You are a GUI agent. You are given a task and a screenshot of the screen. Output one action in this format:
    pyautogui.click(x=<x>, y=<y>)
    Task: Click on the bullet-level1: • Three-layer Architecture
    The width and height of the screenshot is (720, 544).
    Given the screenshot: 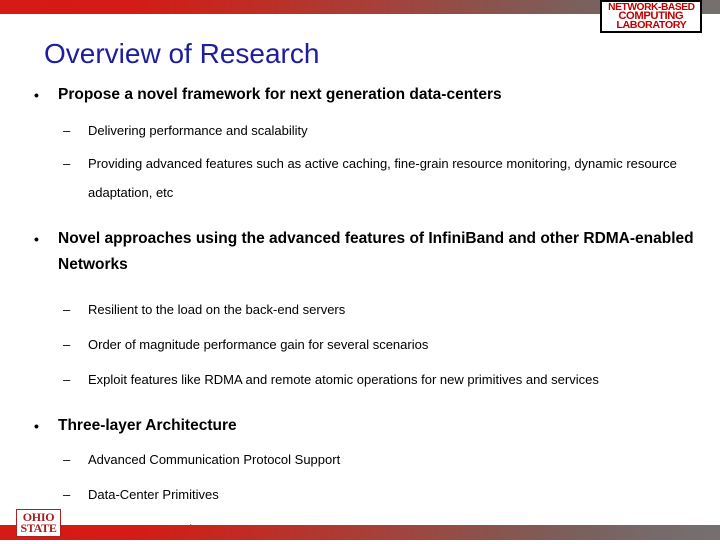 What is the action you would take?
    pyautogui.click(x=366, y=426)
    